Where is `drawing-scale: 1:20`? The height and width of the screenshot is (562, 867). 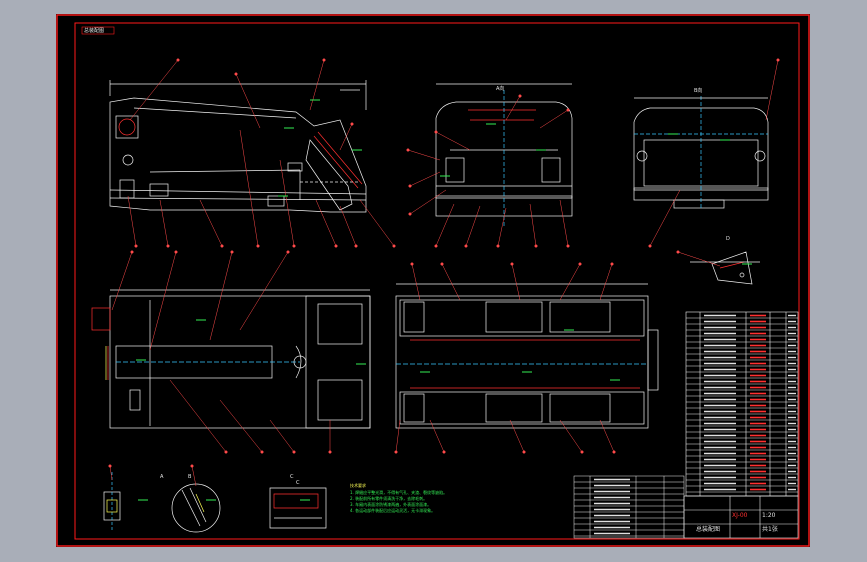 drawing-scale: 1:20 is located at coordinates (769, 515).